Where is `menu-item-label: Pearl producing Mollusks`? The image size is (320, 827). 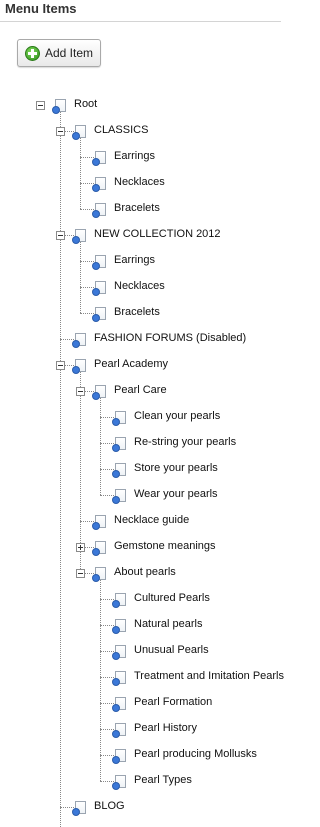 menu-item-label: Pearl producing Mollusks is located at coordinates (195, 754).